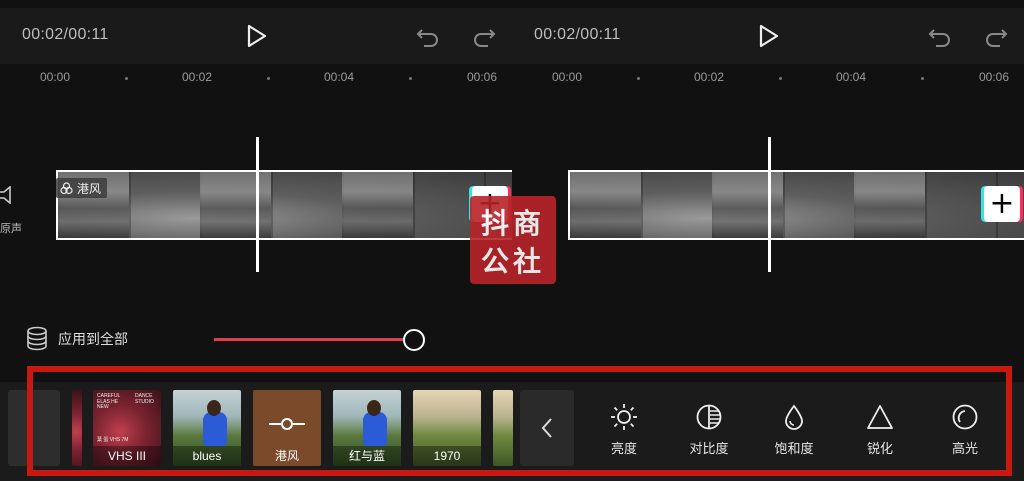 This screenshot has height=481, width=1024. Describe the element at coordinates (93, 339) in the screenshot. I see `apply-all-label: 应用到全部` at that location.